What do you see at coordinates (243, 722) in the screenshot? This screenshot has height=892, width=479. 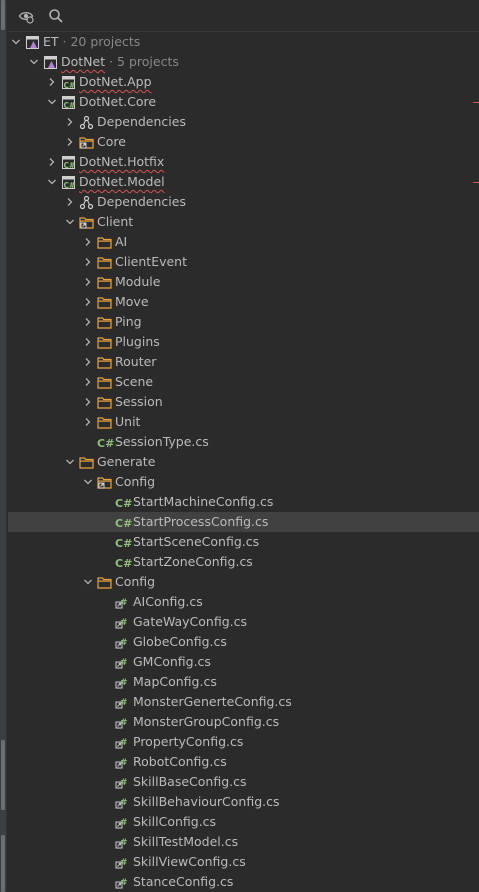 I see `tree-row: # MonsterGroupConfig.cs` at bounding box center [243, 722].